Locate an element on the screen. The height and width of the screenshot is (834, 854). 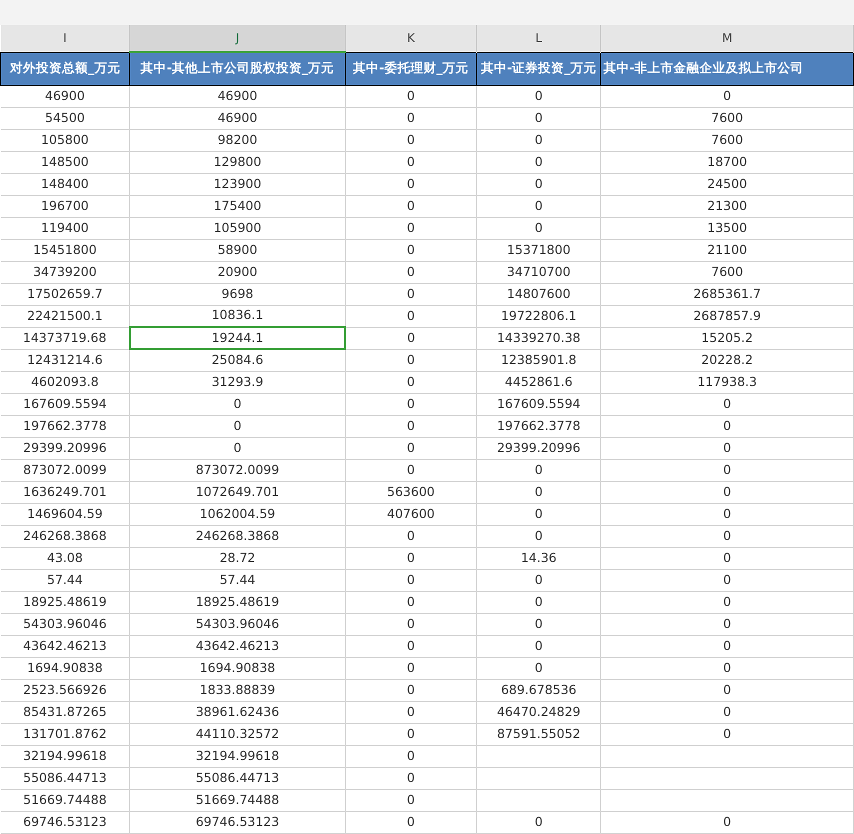
table-cell: 117938.3 is located at coordinates (727, 382).